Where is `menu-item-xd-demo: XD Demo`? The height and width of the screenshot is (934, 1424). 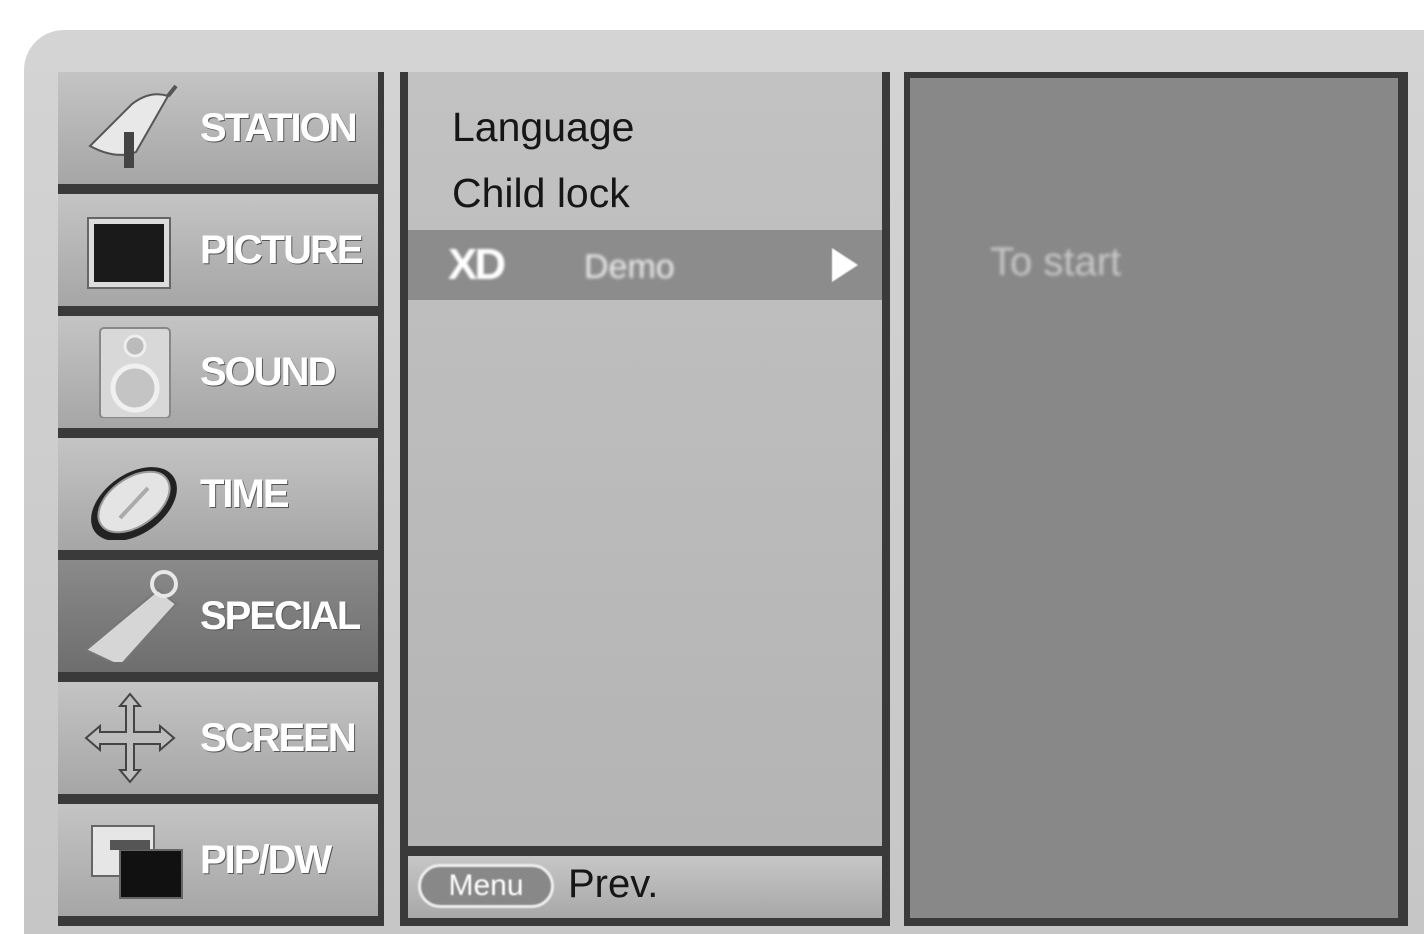
menu-item-xd-demo: XD Demo is located at coordinates (645, 265).